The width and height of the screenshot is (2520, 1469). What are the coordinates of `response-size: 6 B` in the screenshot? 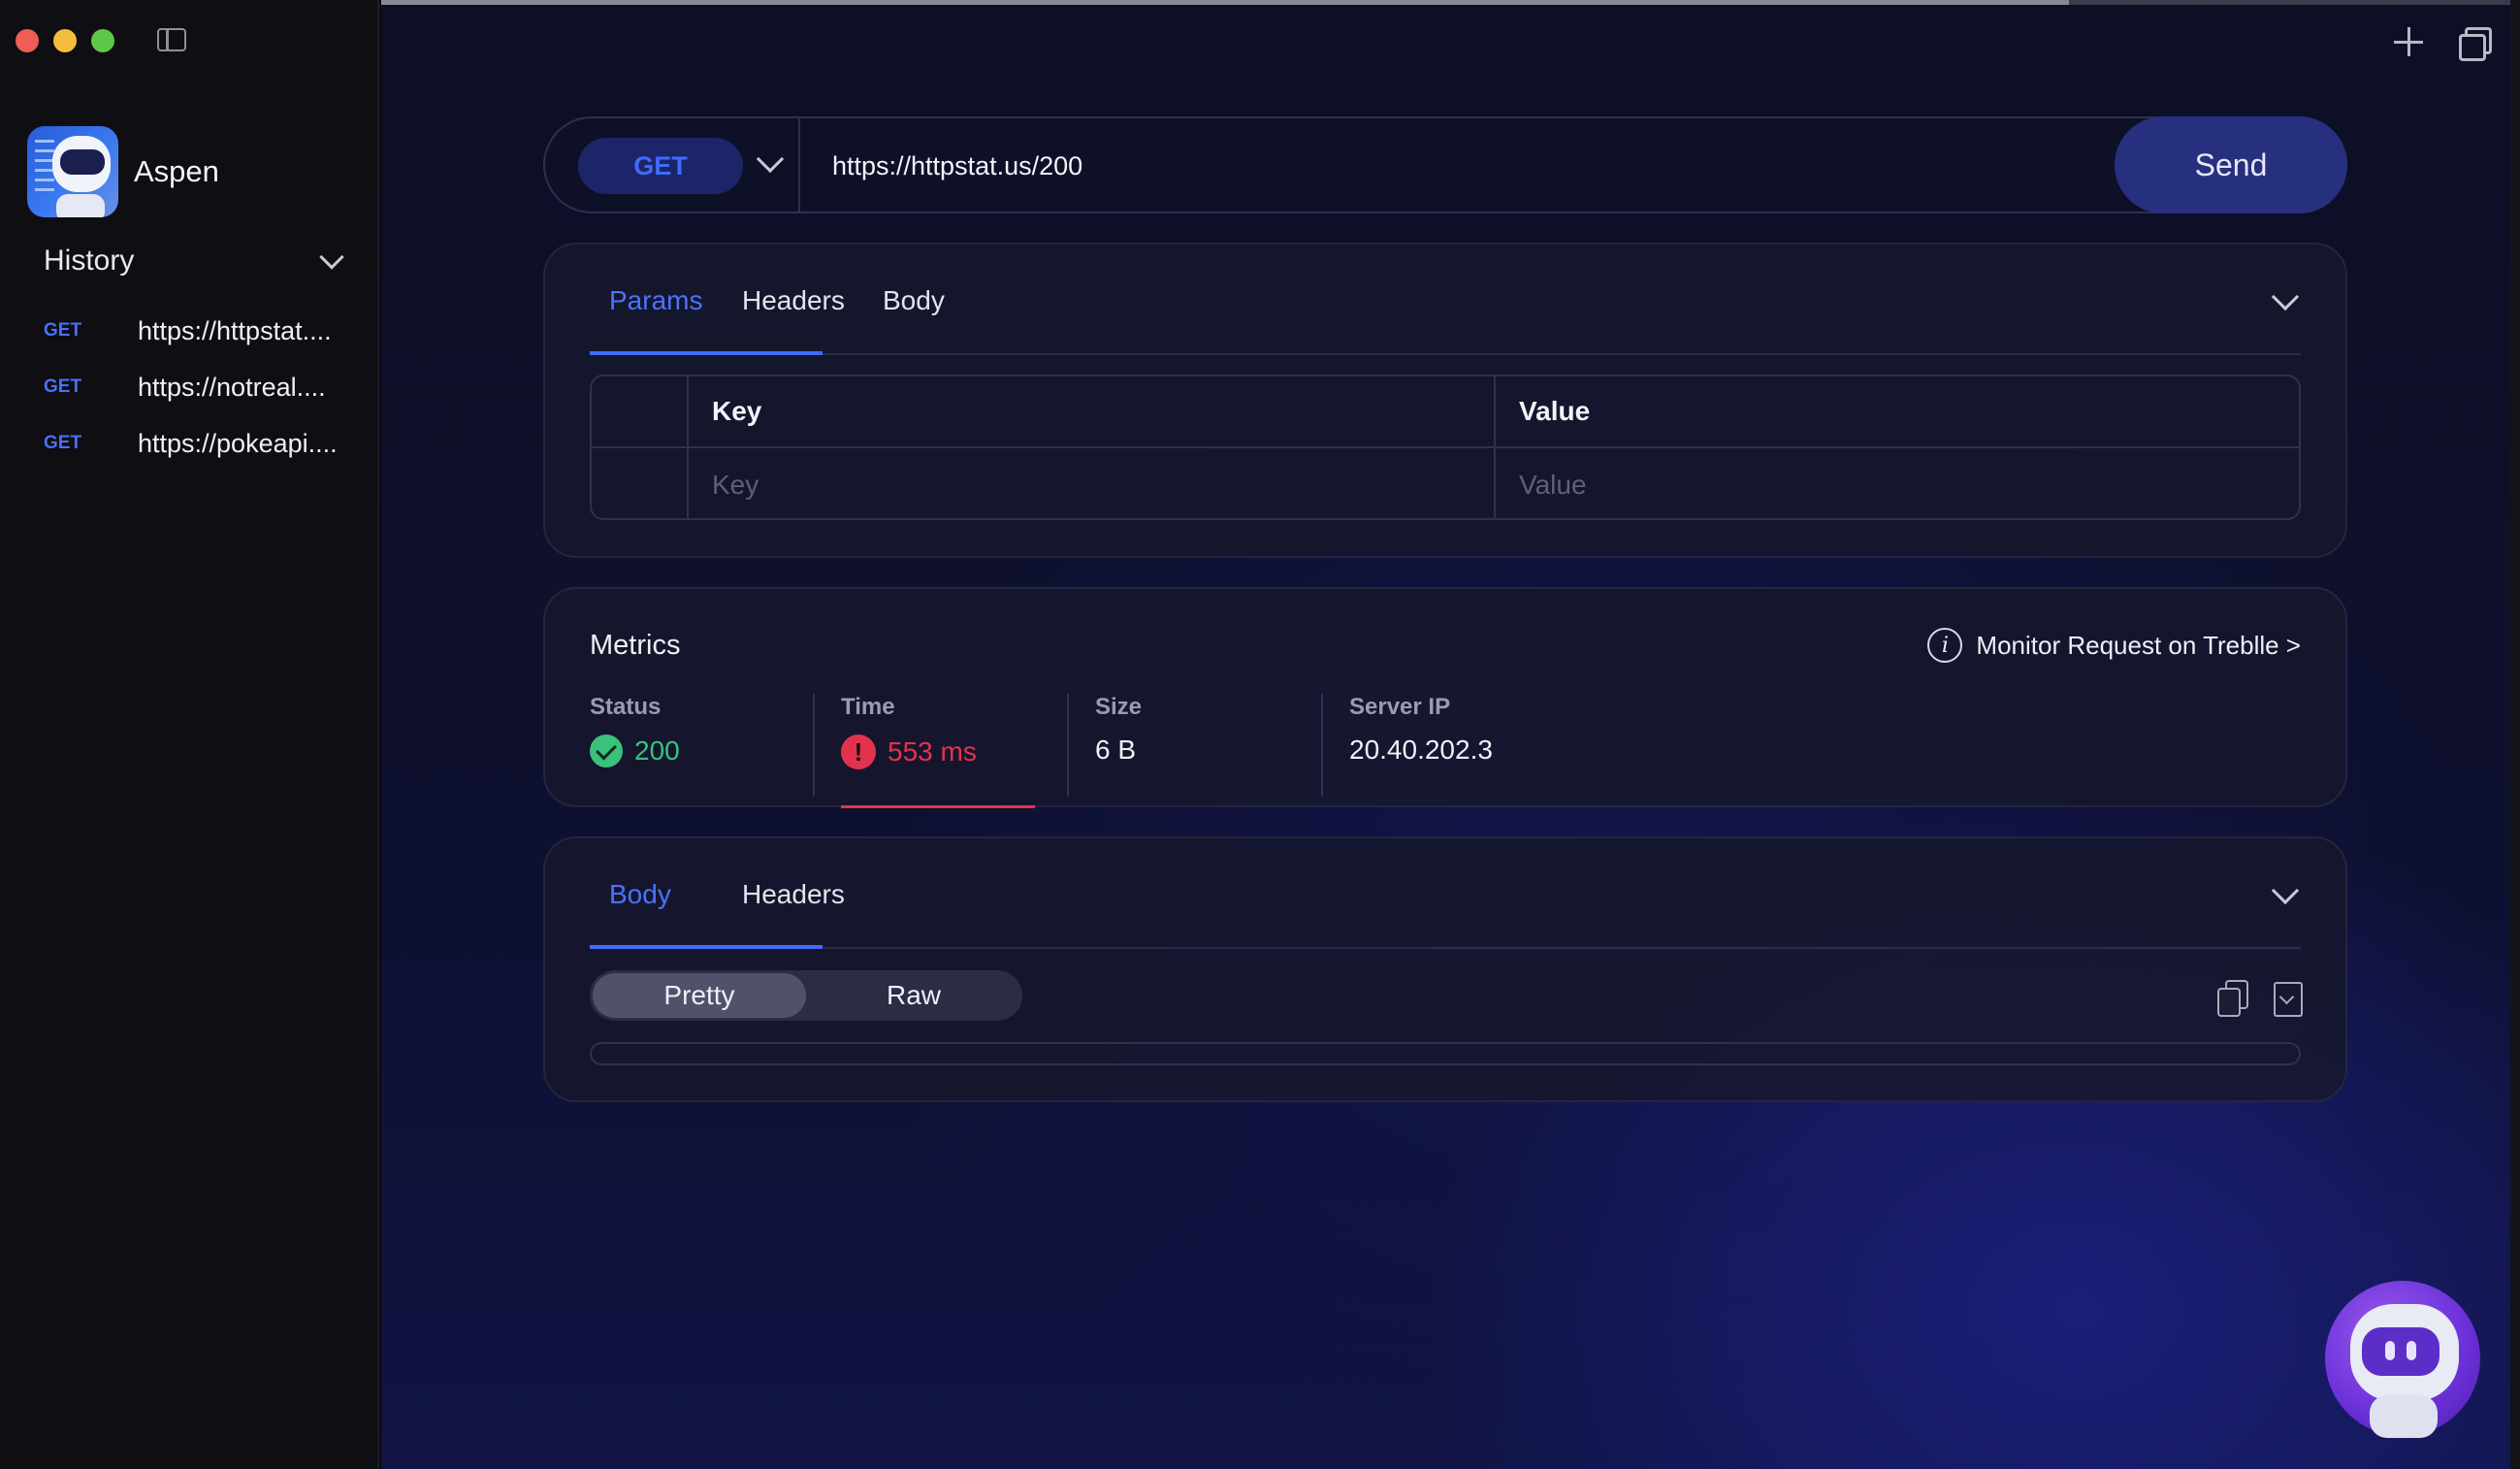 It's located at (1116, 750).